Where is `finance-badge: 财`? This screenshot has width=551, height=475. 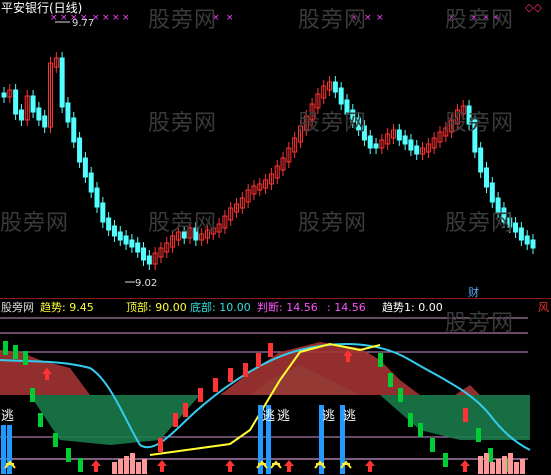
finance-badge: 财 is located at coordinates (473, 292).